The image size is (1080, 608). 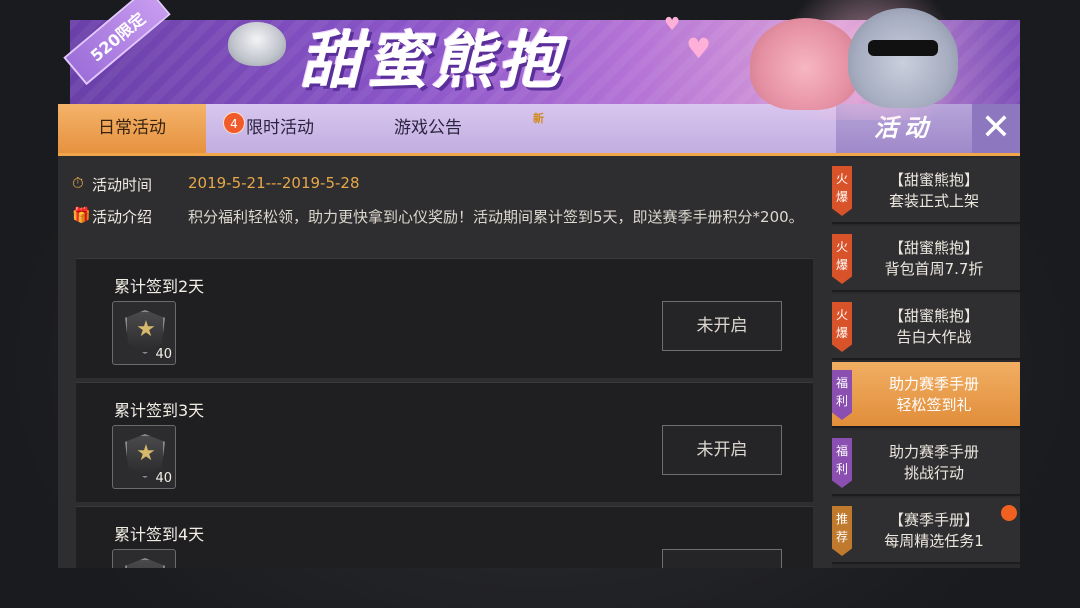 I want to click on sidelist-item-line2: 背包首周7.7折, so click(x=934, y=269).